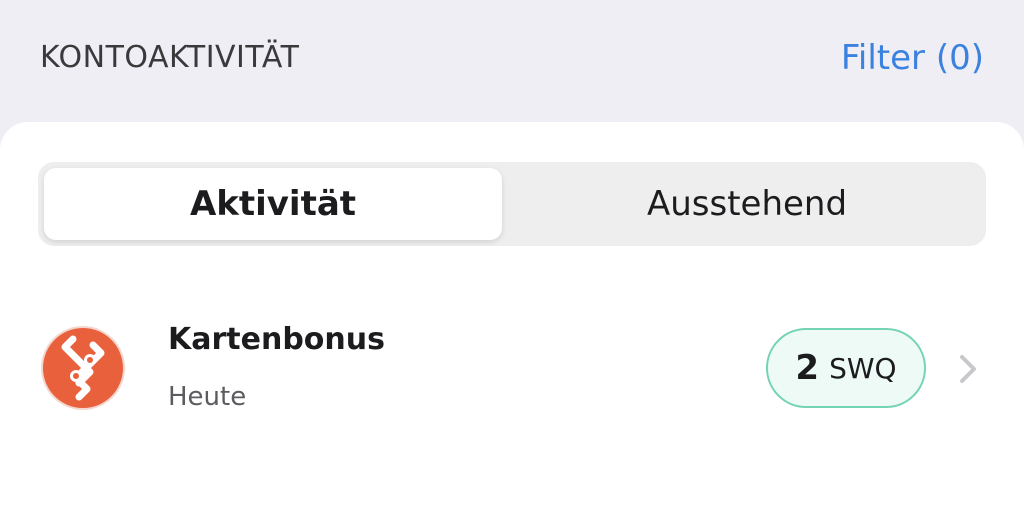  I want to click on activity-date: Heute, so click(207, 397).